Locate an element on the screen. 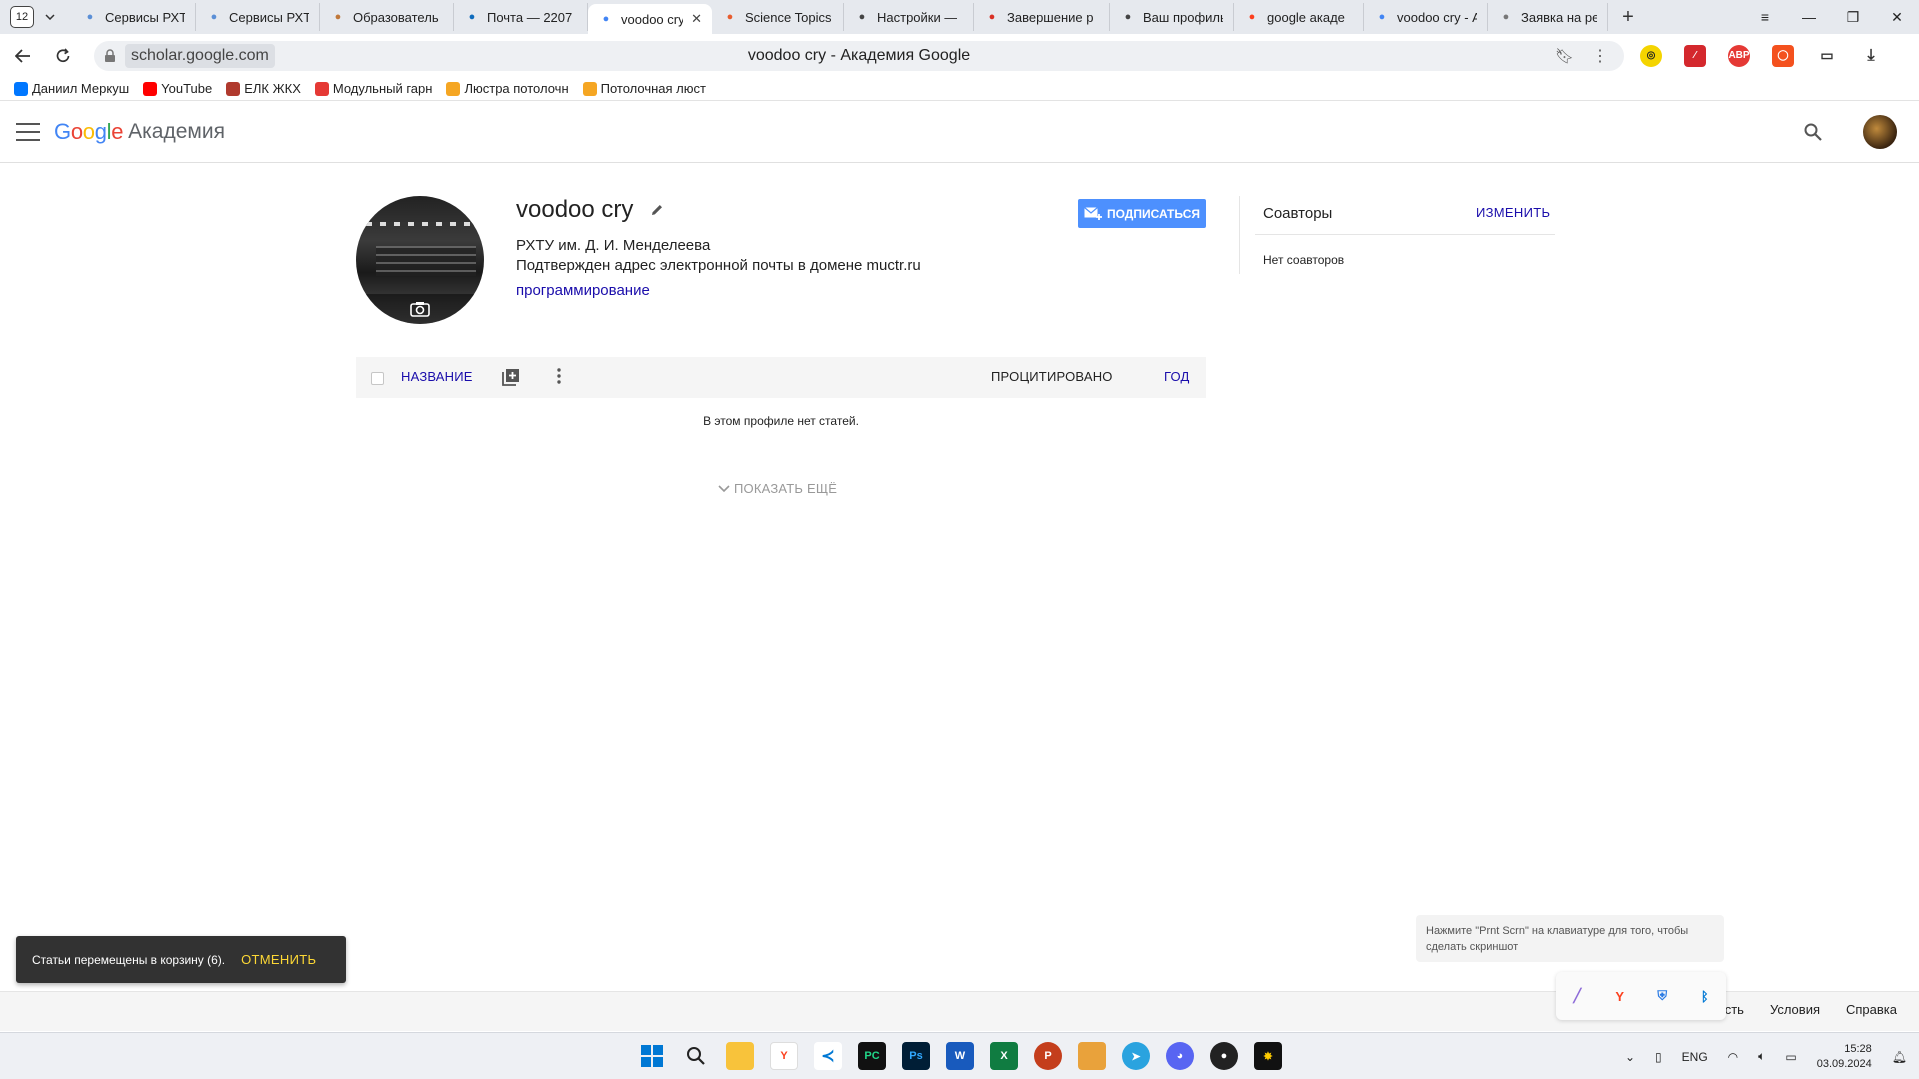  word-icon: W is located at coordinates (960, 1056).